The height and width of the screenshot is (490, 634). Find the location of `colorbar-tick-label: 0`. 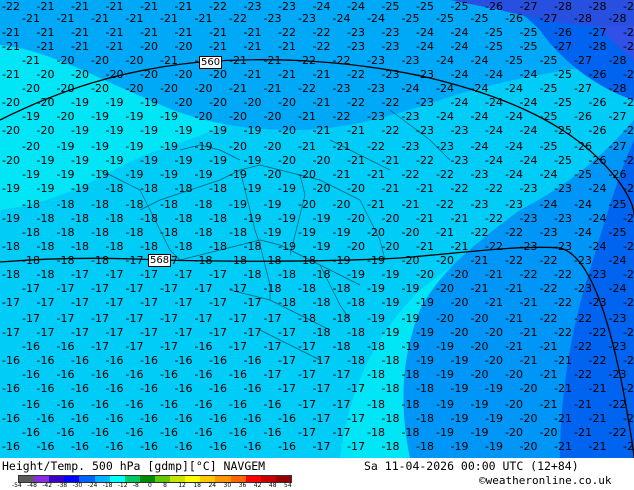

colorbar-tick-label: 0 is located at coordinates (150, 485).